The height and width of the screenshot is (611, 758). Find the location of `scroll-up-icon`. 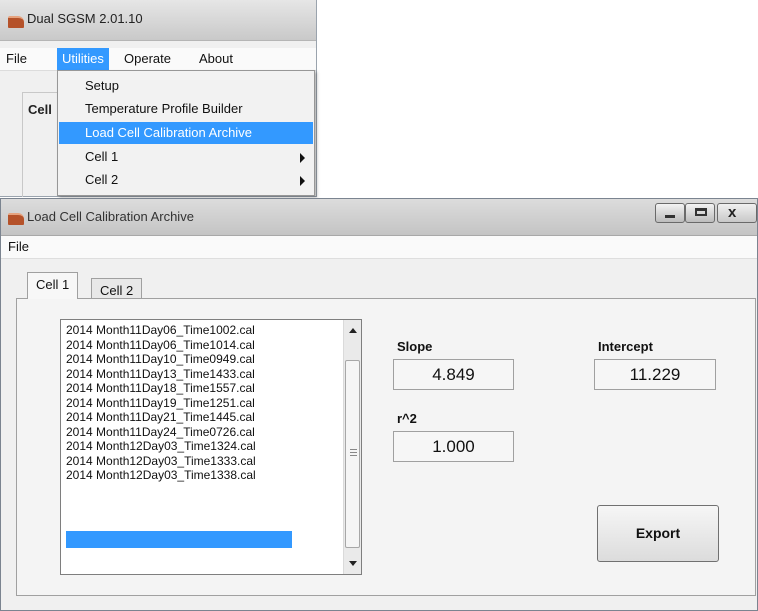

scroll-up-icon is located at coordinates (353, 330).